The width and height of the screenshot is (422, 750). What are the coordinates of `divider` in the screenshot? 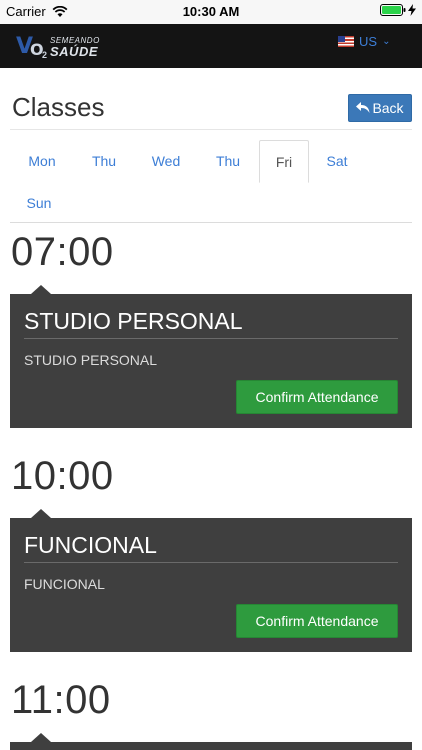 It's located at (211, 129).